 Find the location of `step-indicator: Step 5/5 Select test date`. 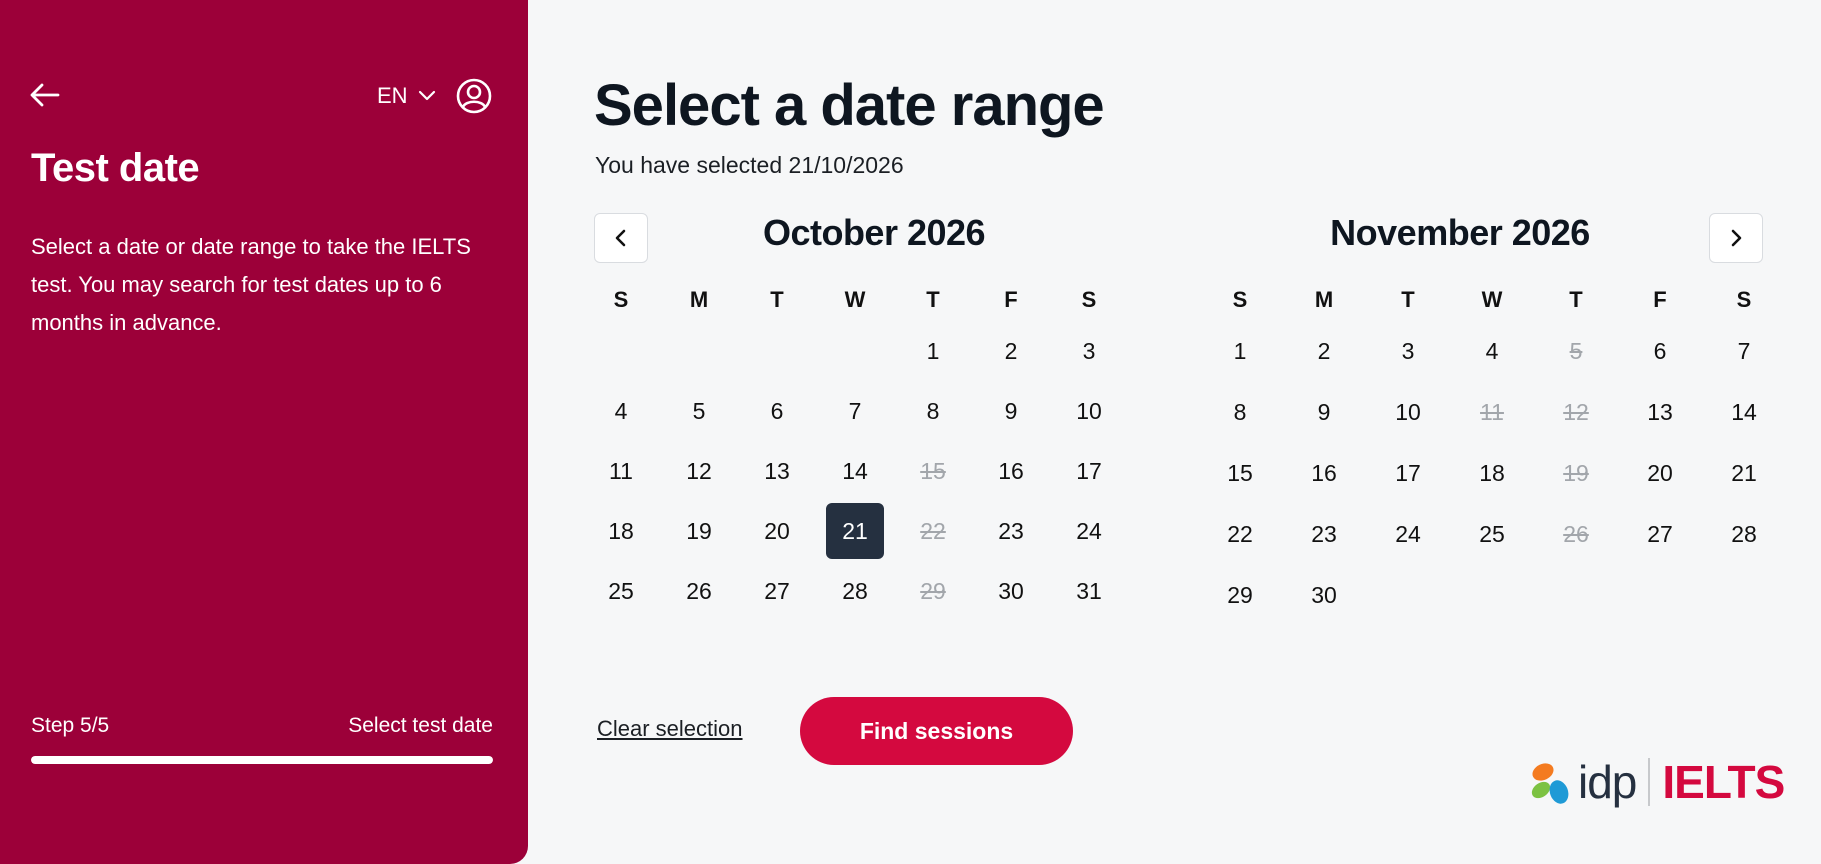

step-indicator: Step 5/5 Select test date is located at coordinates (262, 726).